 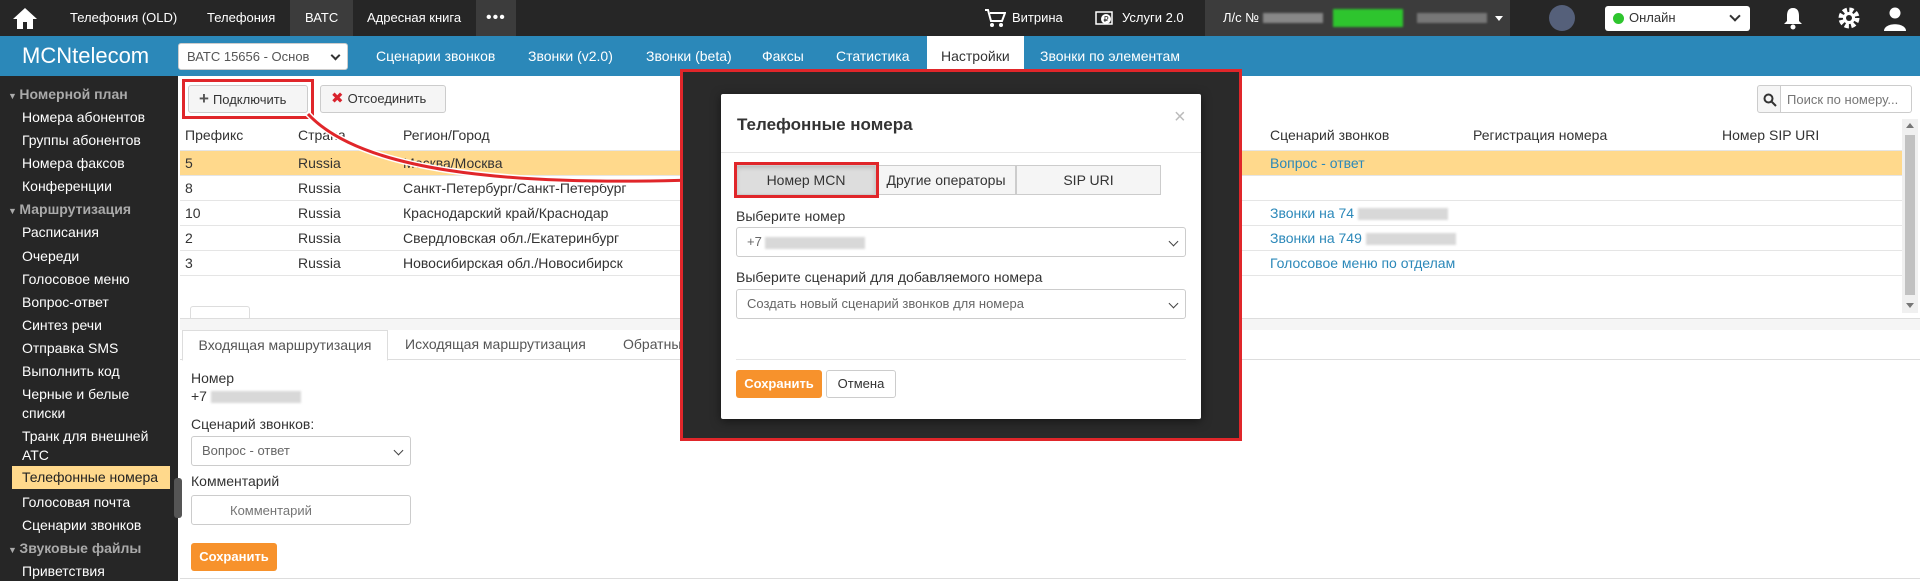 What do you see at coordinates (70, 348) in the screenshot?
I see `sidebar-item-send-sms: Отправка SMS` at bounding box center [70, 348].